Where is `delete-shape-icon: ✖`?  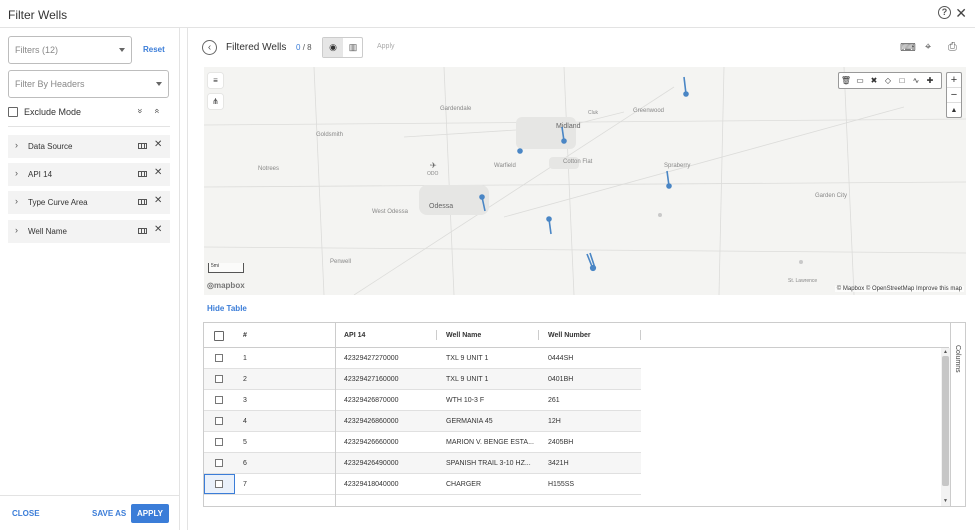
delete-shape-icon: ✖ is located at coordinates (874, 80).